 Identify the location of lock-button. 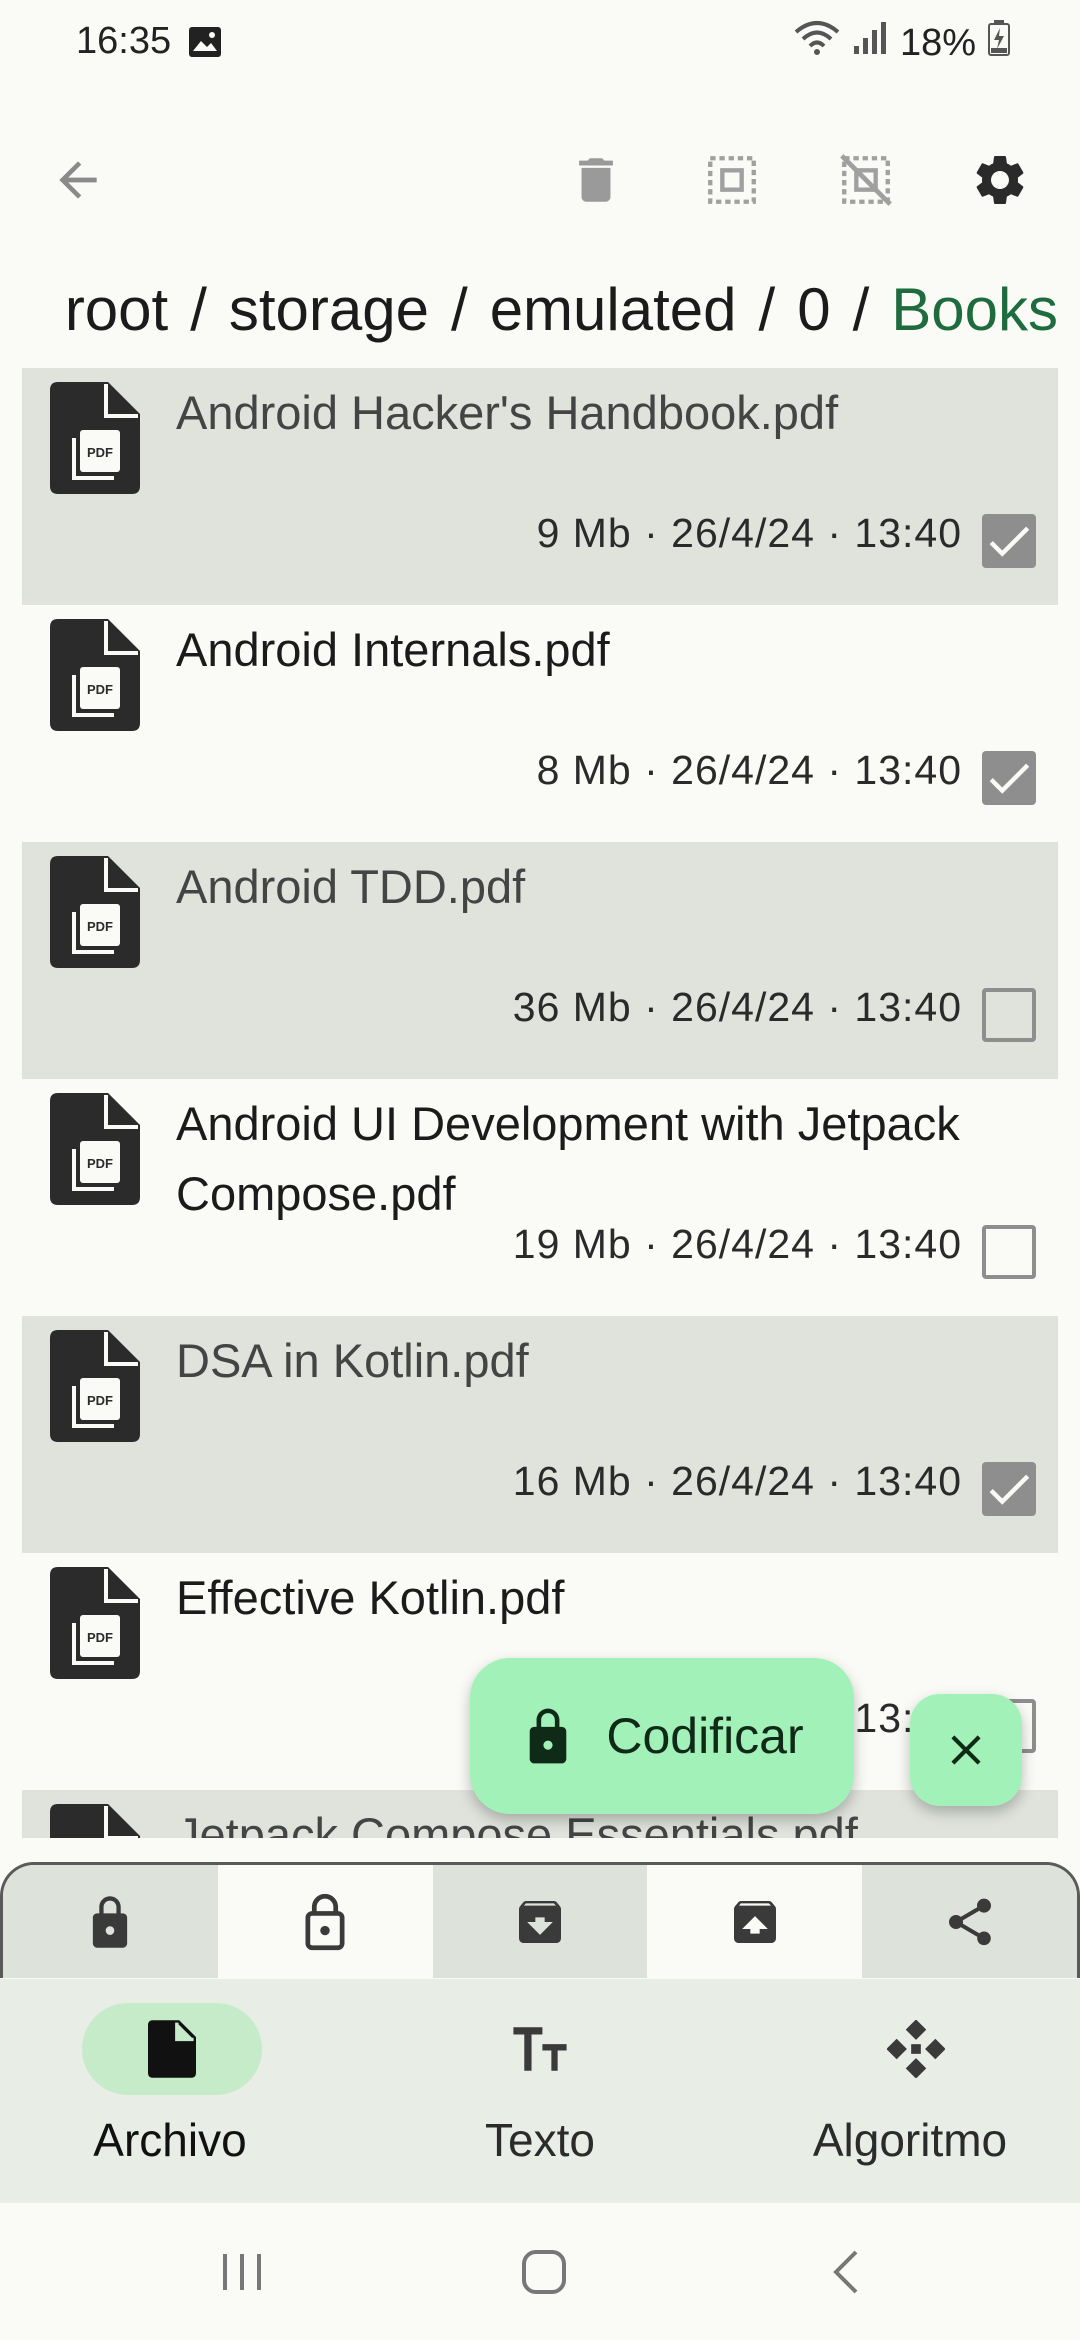
(110, 1921).